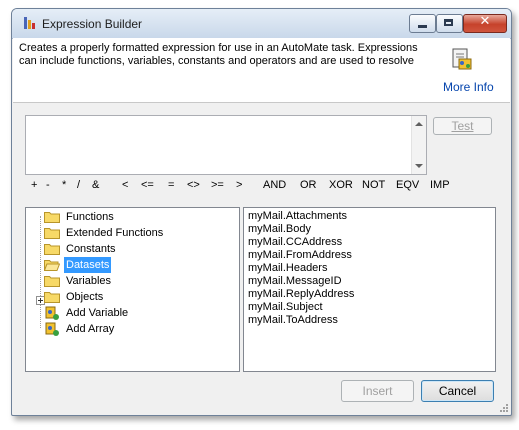  What do you see at coordinates (285, 307) in the screenshot?
I see `list-item: myMail.Subject` at bounding box center [285, 307].